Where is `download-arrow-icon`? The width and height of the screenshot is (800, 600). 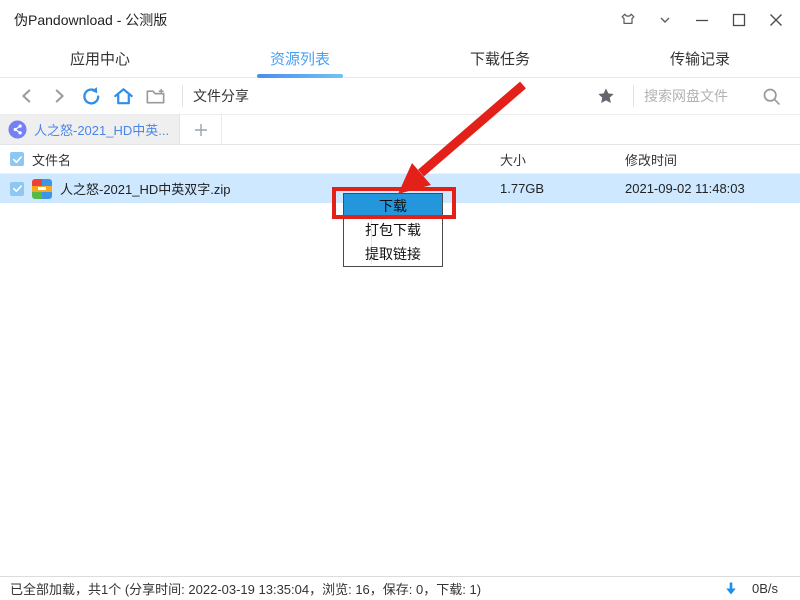 download-arrow-icon is located at coordinates (731, 588).